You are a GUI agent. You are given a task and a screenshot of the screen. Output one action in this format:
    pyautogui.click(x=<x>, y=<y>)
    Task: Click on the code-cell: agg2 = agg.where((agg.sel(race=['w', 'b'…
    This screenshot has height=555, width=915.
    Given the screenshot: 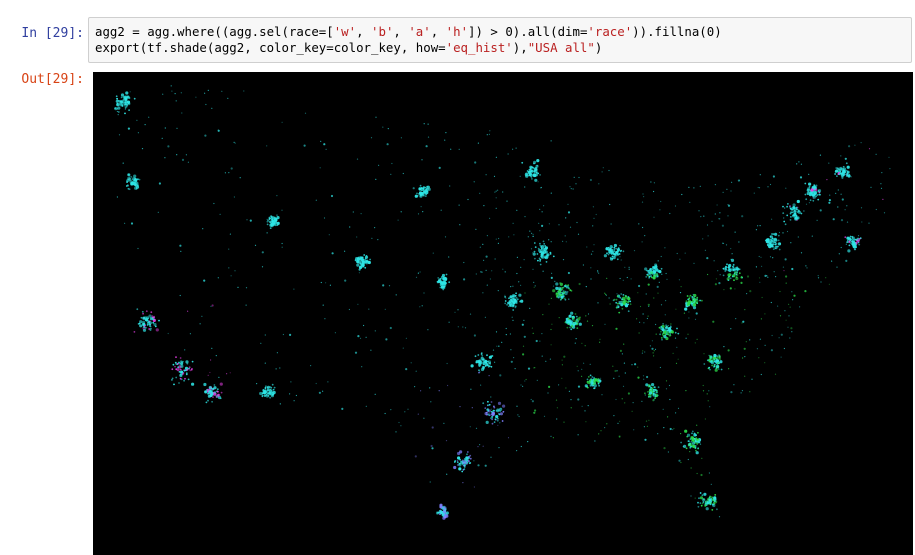 What is the action you would take?
    pyautogui.click(x=500, y=40)
    